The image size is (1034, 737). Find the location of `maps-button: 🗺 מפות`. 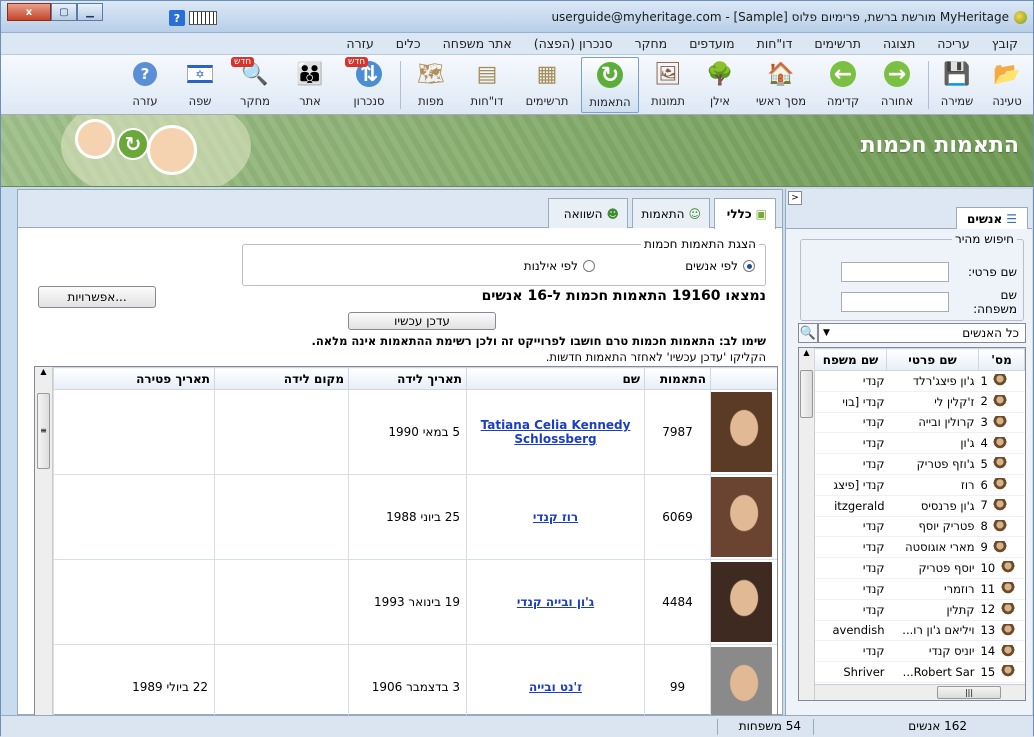

maps-button: 🗺 מפות is located at coordinates (431, 85).